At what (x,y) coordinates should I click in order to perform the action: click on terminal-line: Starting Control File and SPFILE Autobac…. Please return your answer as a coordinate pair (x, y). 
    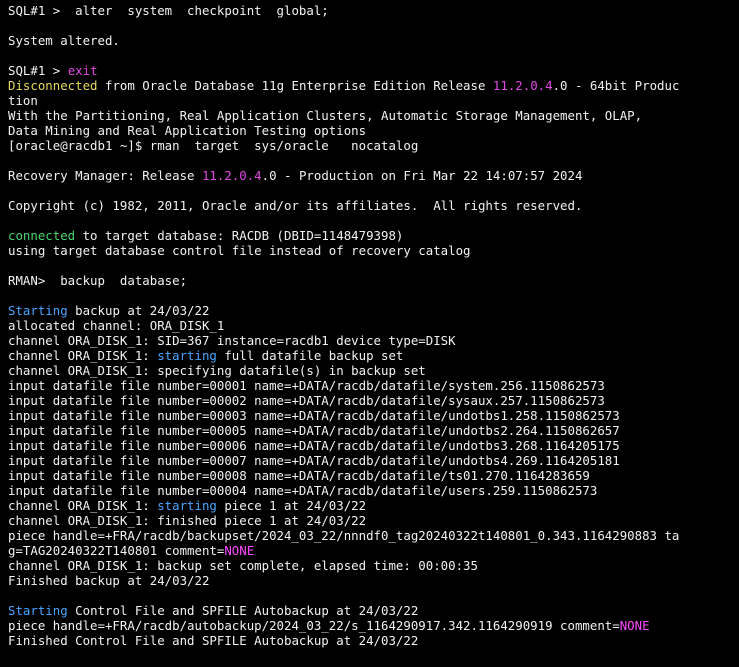
    Looking at the image, I should click on (373, 610).